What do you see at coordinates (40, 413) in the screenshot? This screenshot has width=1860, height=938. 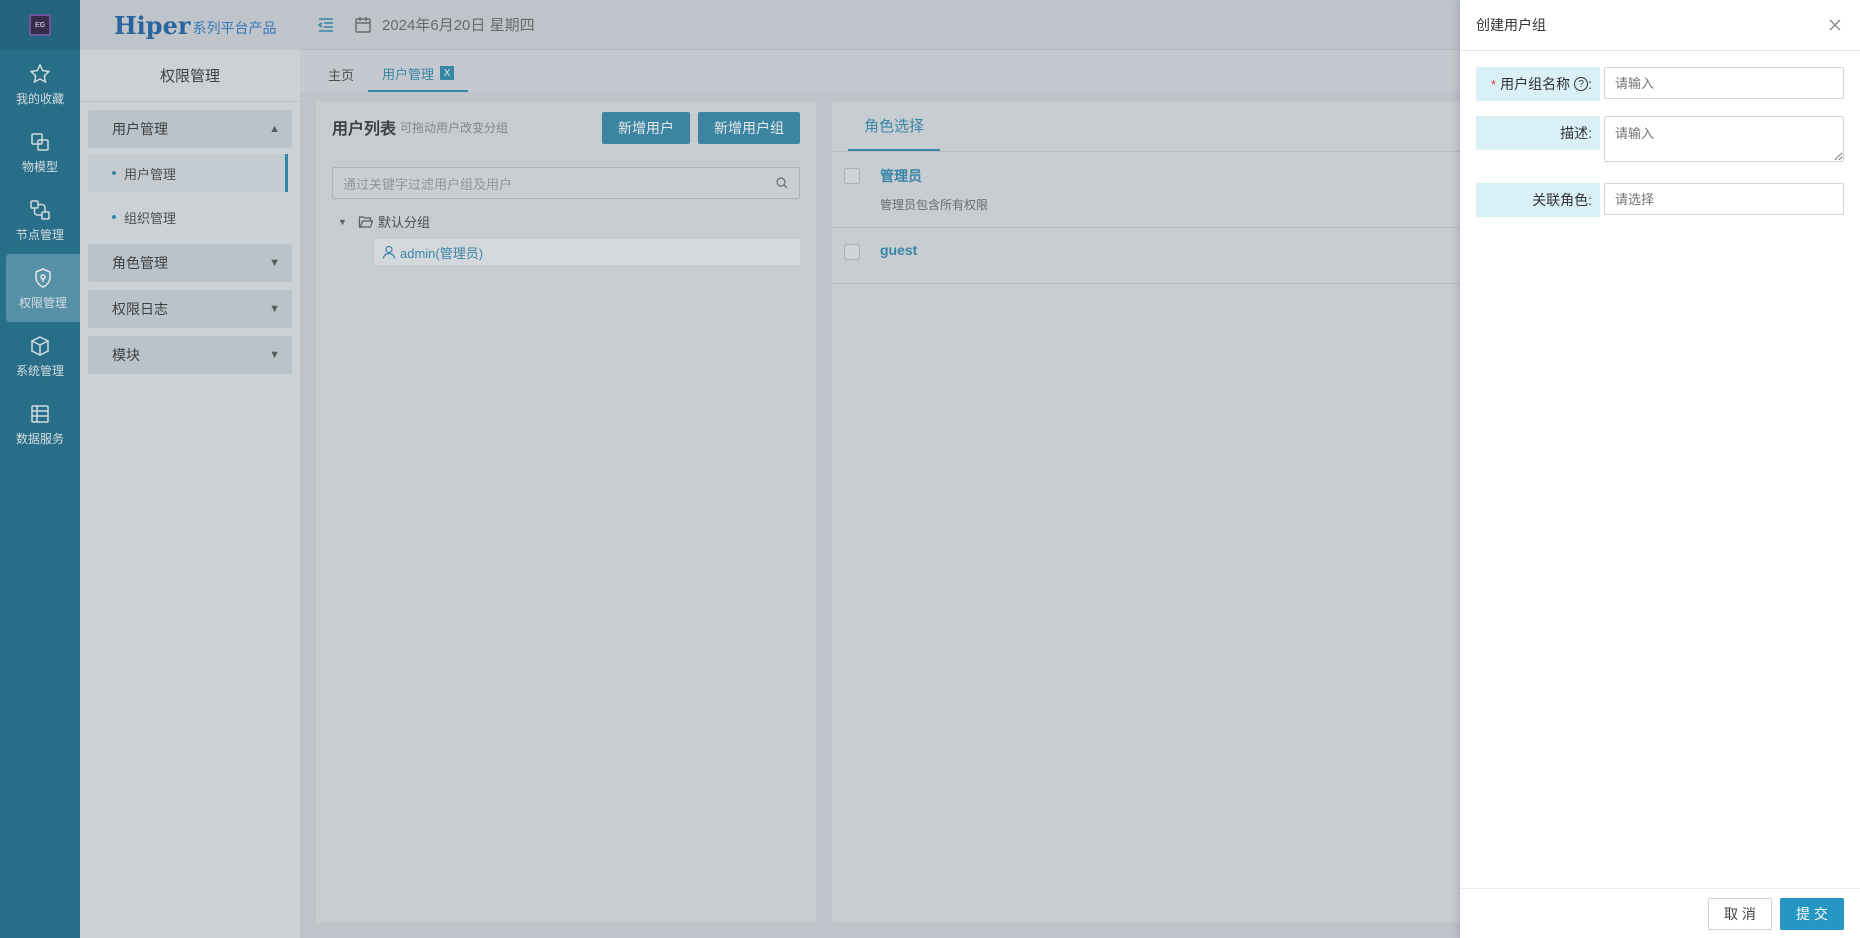 I see `data-icon` at bounding box center [40, 413].